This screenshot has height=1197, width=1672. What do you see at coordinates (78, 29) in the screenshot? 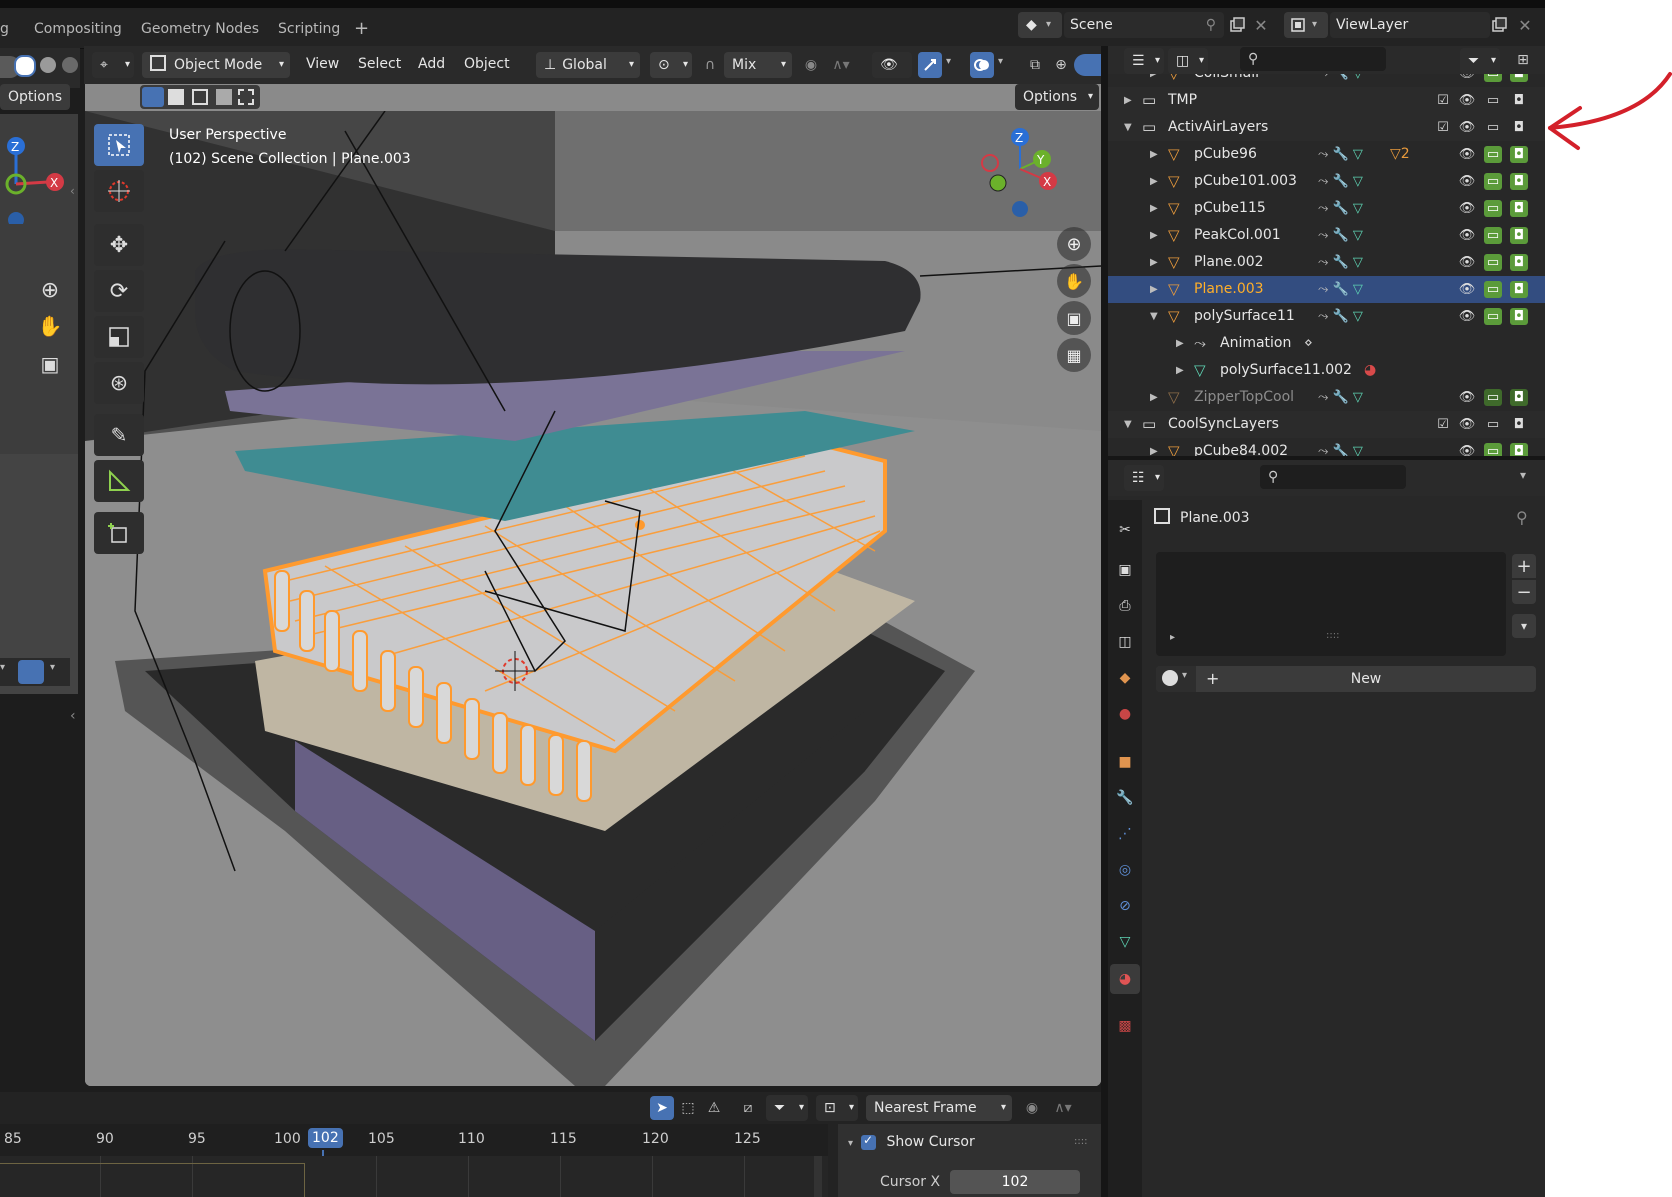
I see `workspace-tab-compositing: Compositing` at bounding box center [78, 29].